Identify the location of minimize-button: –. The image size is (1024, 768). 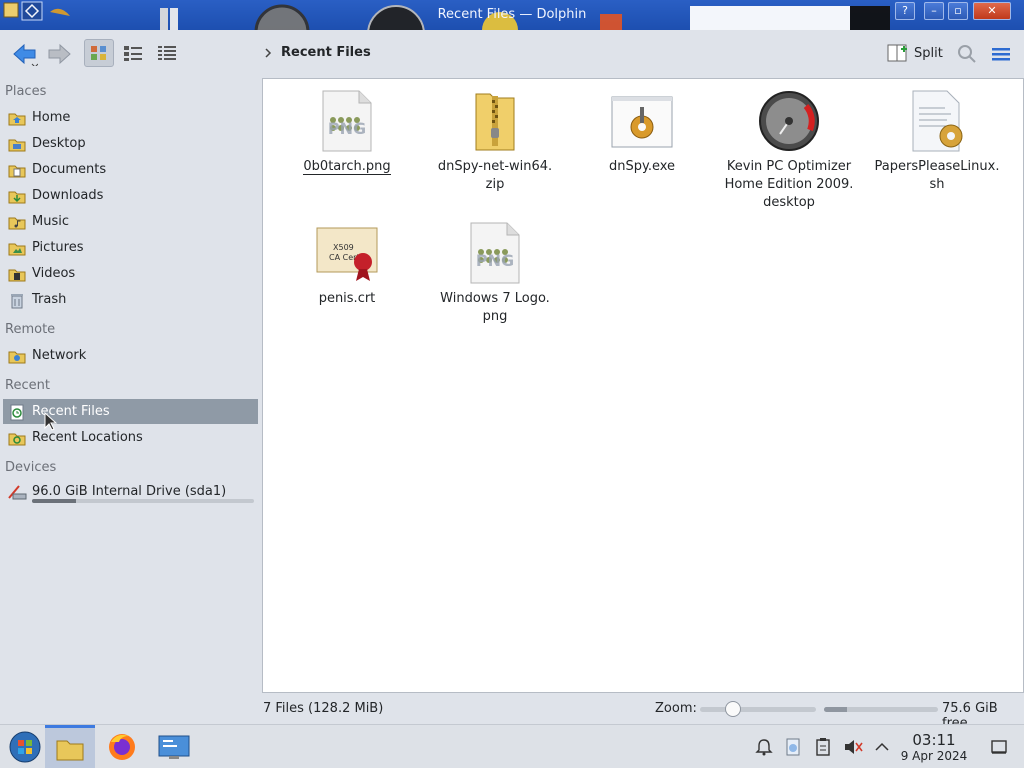
(934, 11).